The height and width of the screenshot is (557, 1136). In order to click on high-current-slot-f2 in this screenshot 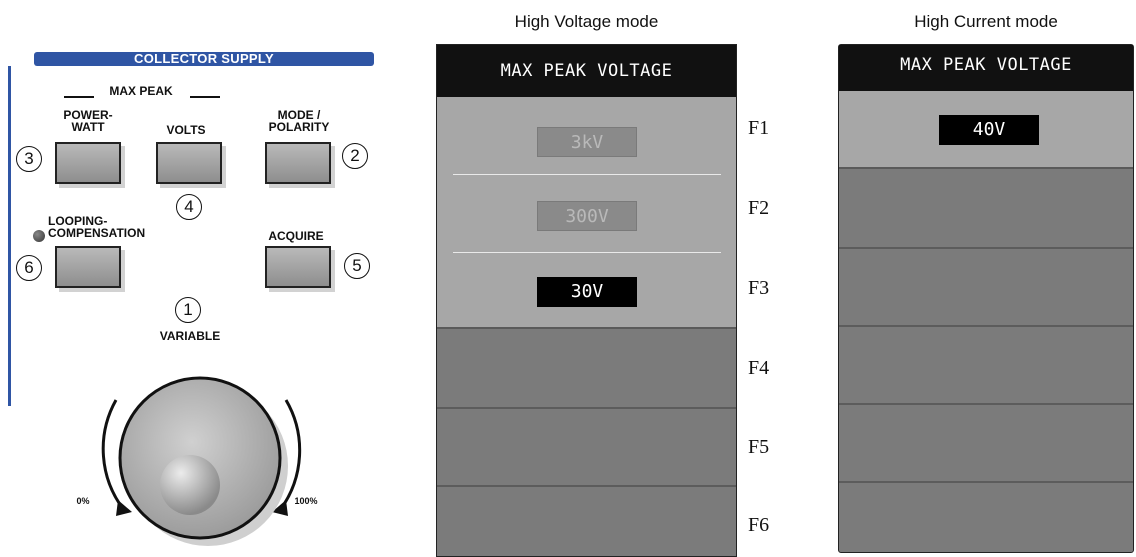, I will do `click(986, 208)`.